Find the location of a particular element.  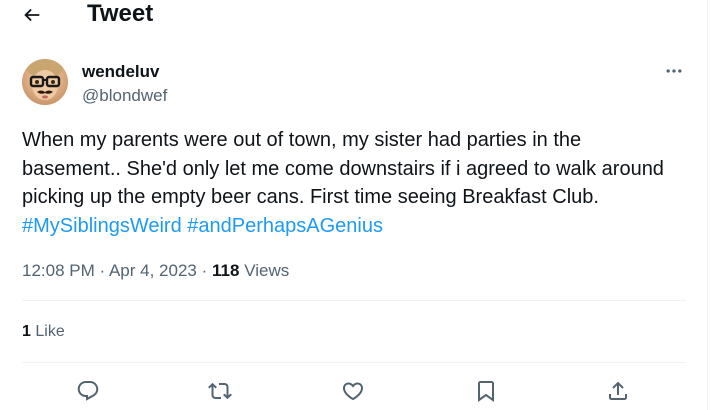

likes-count: 1 is located at coordinates (26, 331).